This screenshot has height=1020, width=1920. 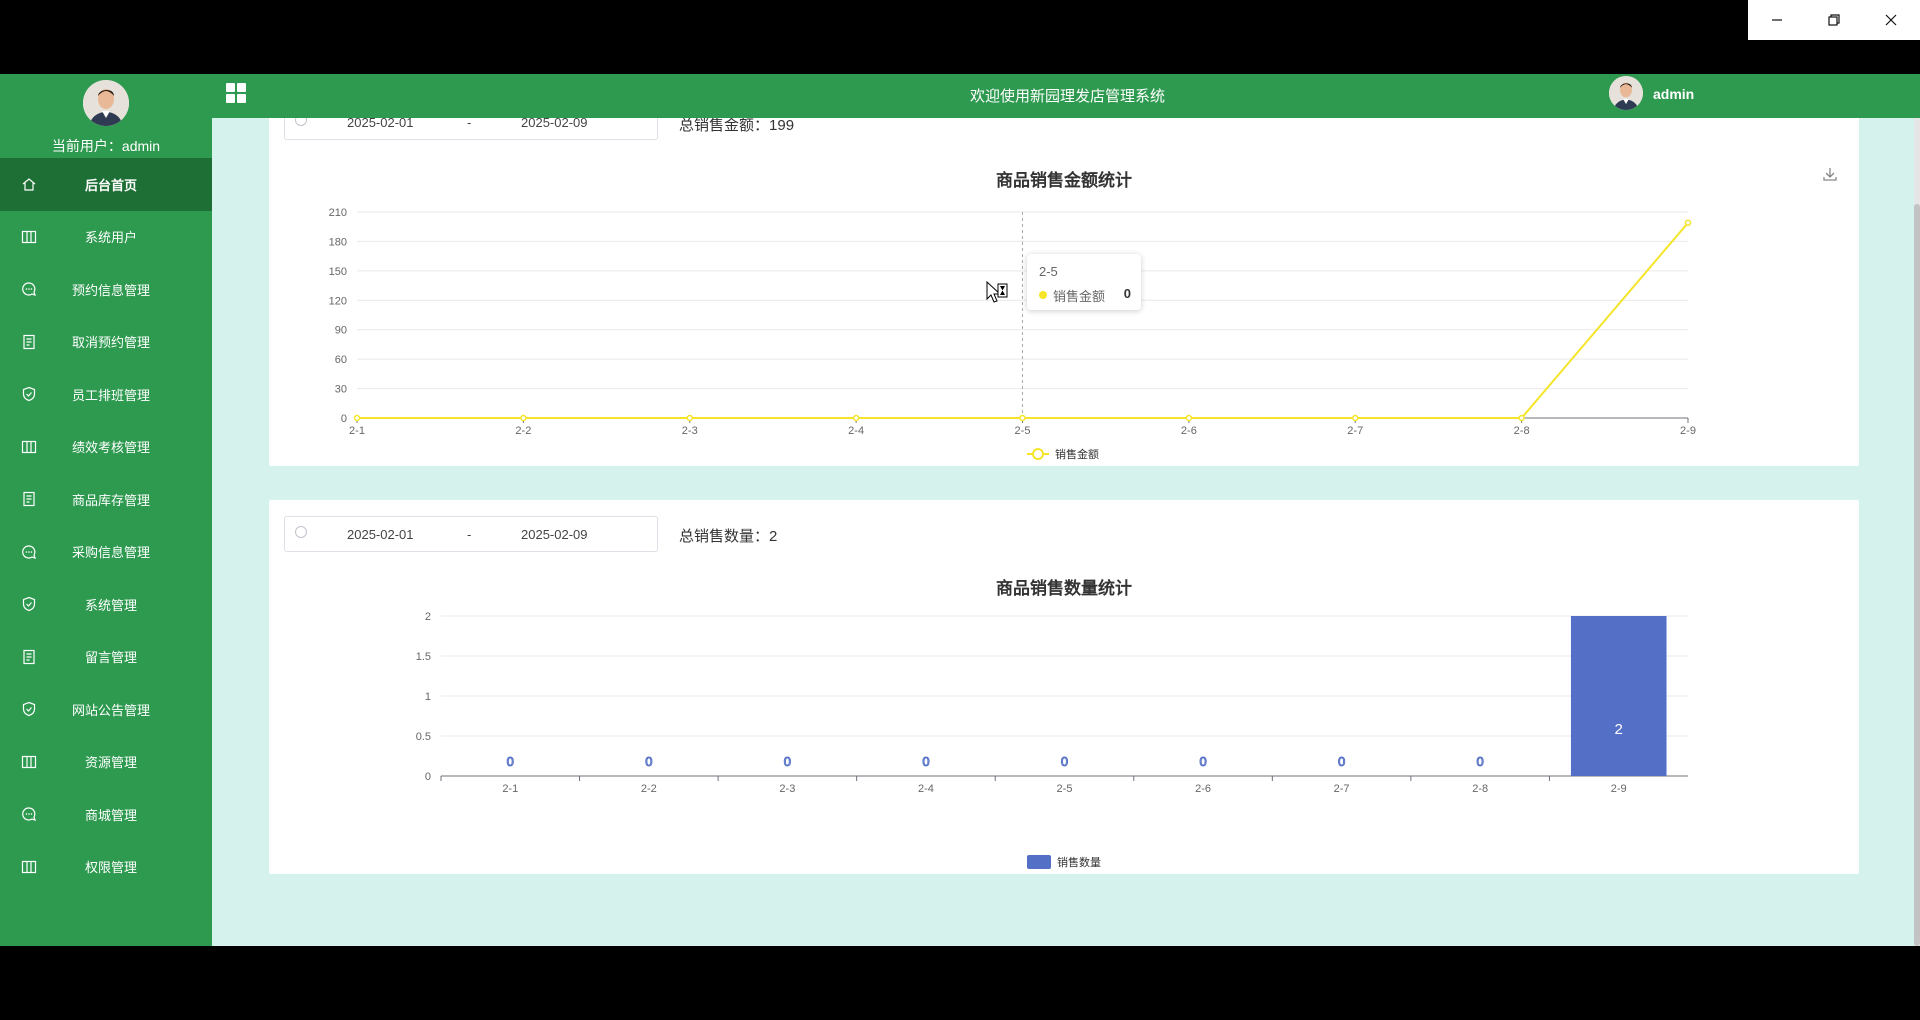 What do you see at coordinates (236, 93) in the screenshot?
I see `menu-toggle-icon` at bounding box center [236, 93].